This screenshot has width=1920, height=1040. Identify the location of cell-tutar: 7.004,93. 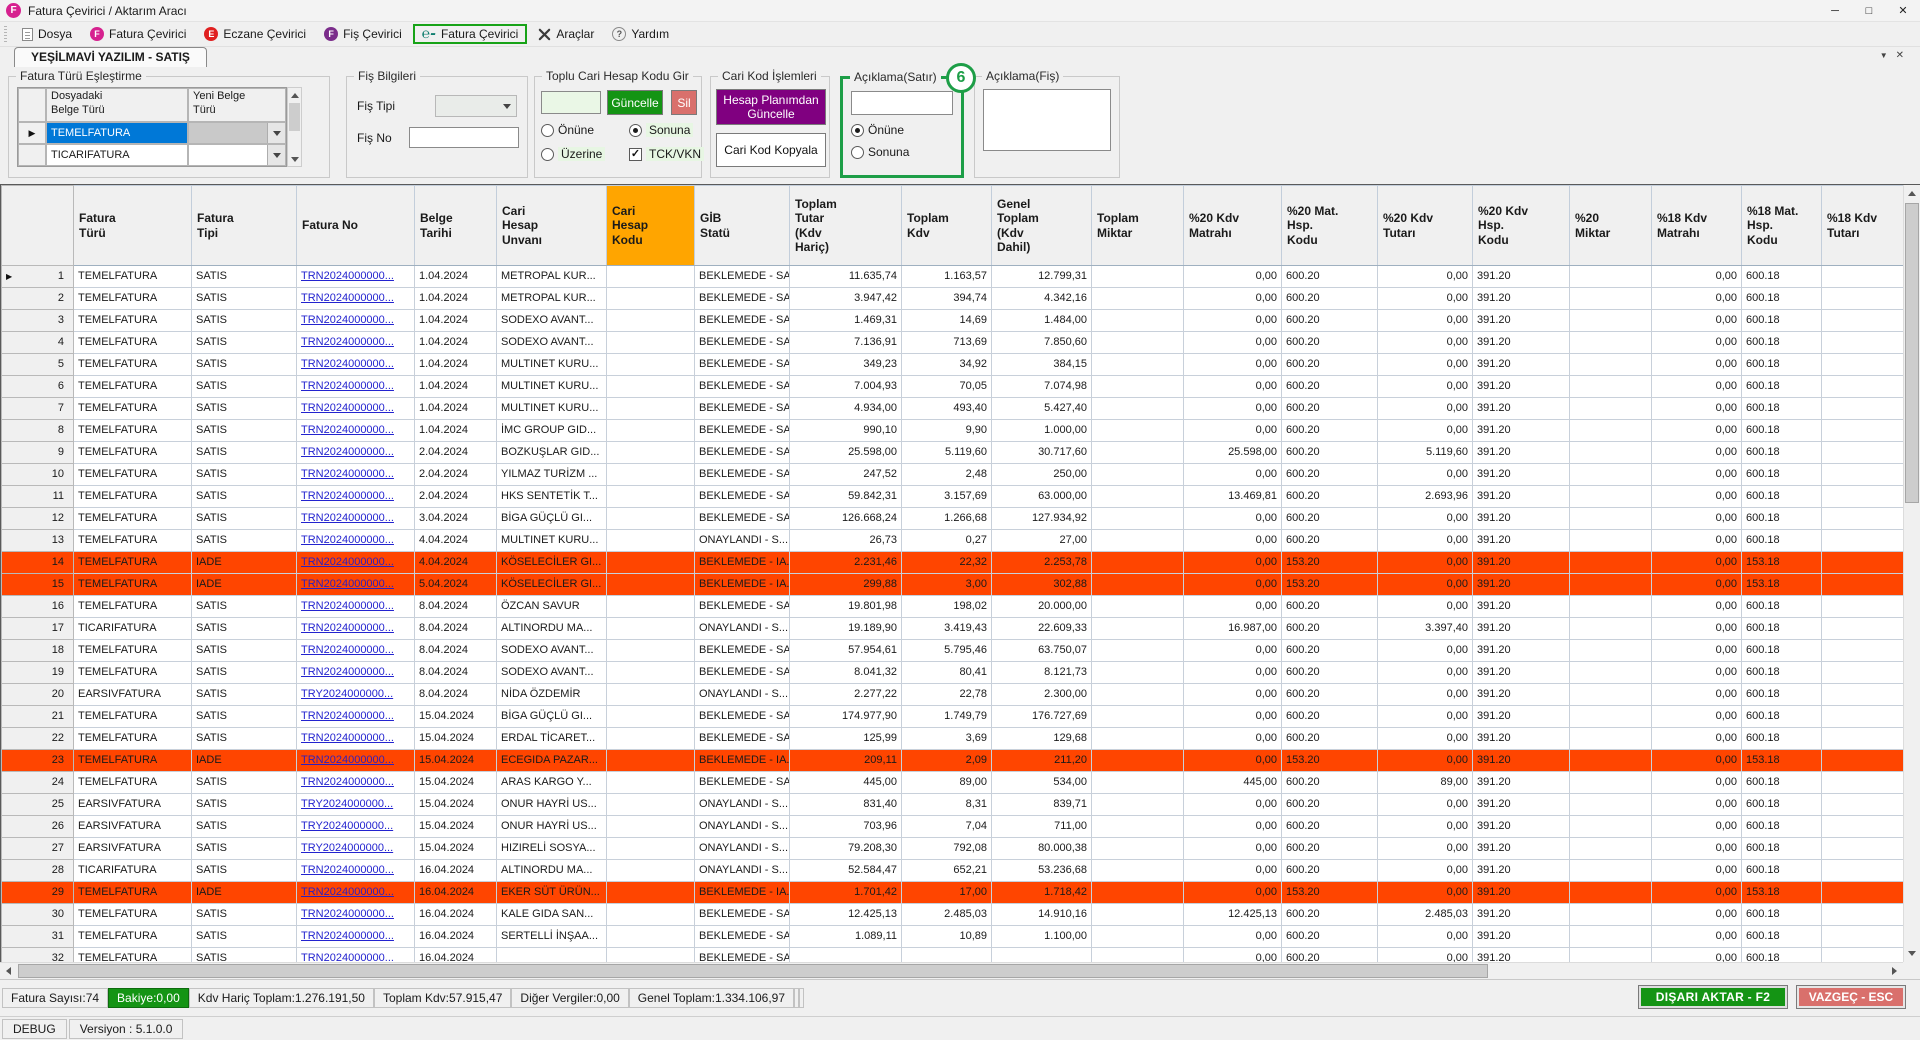
(845, 386).